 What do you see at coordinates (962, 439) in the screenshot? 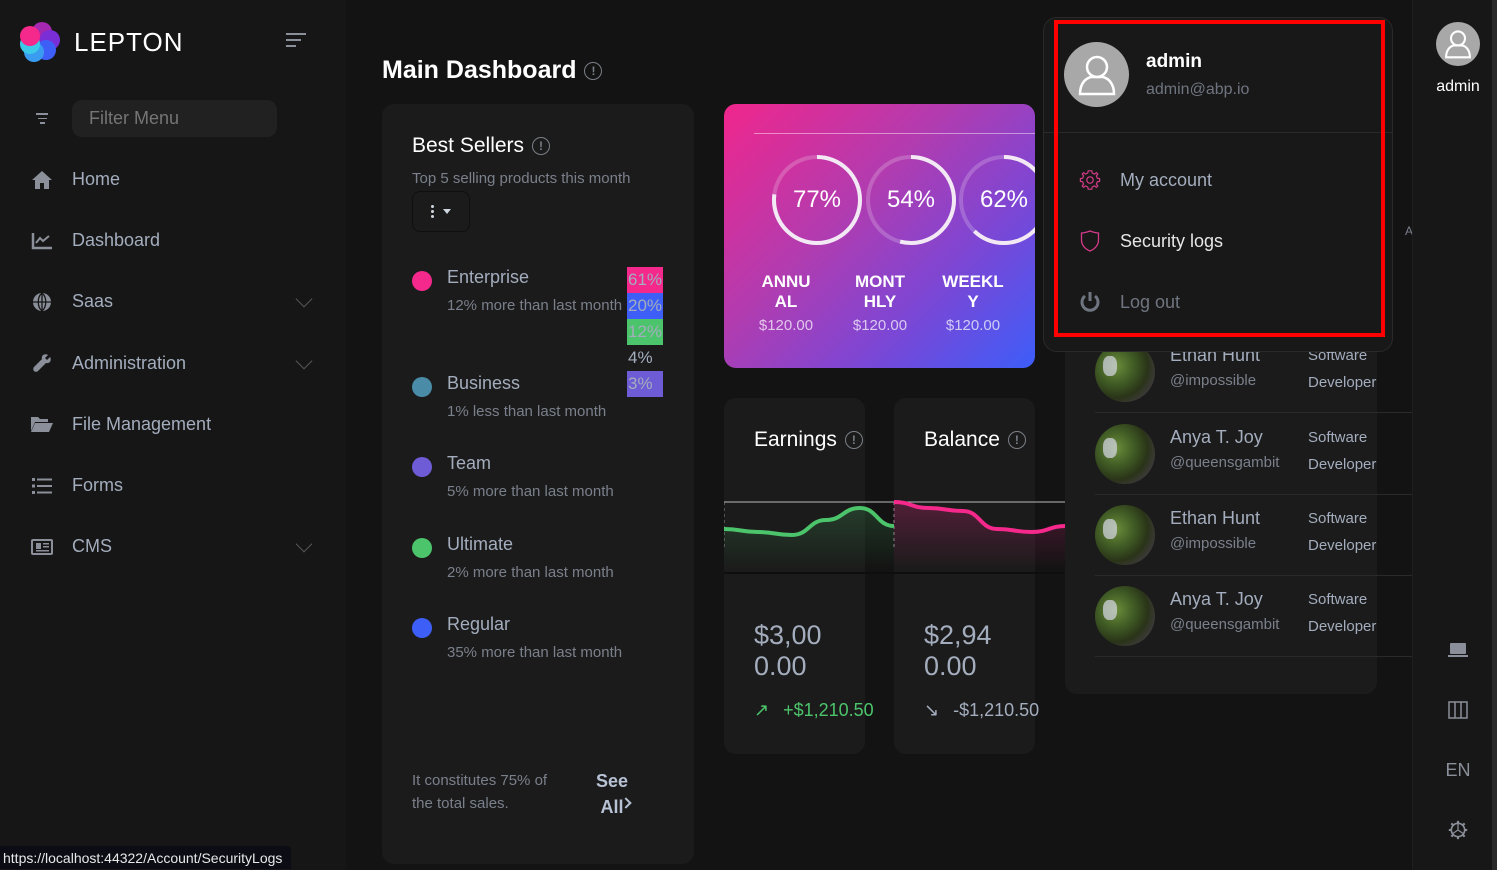
I see `balance-title-text: Balance` at bounding box center [962, 439].